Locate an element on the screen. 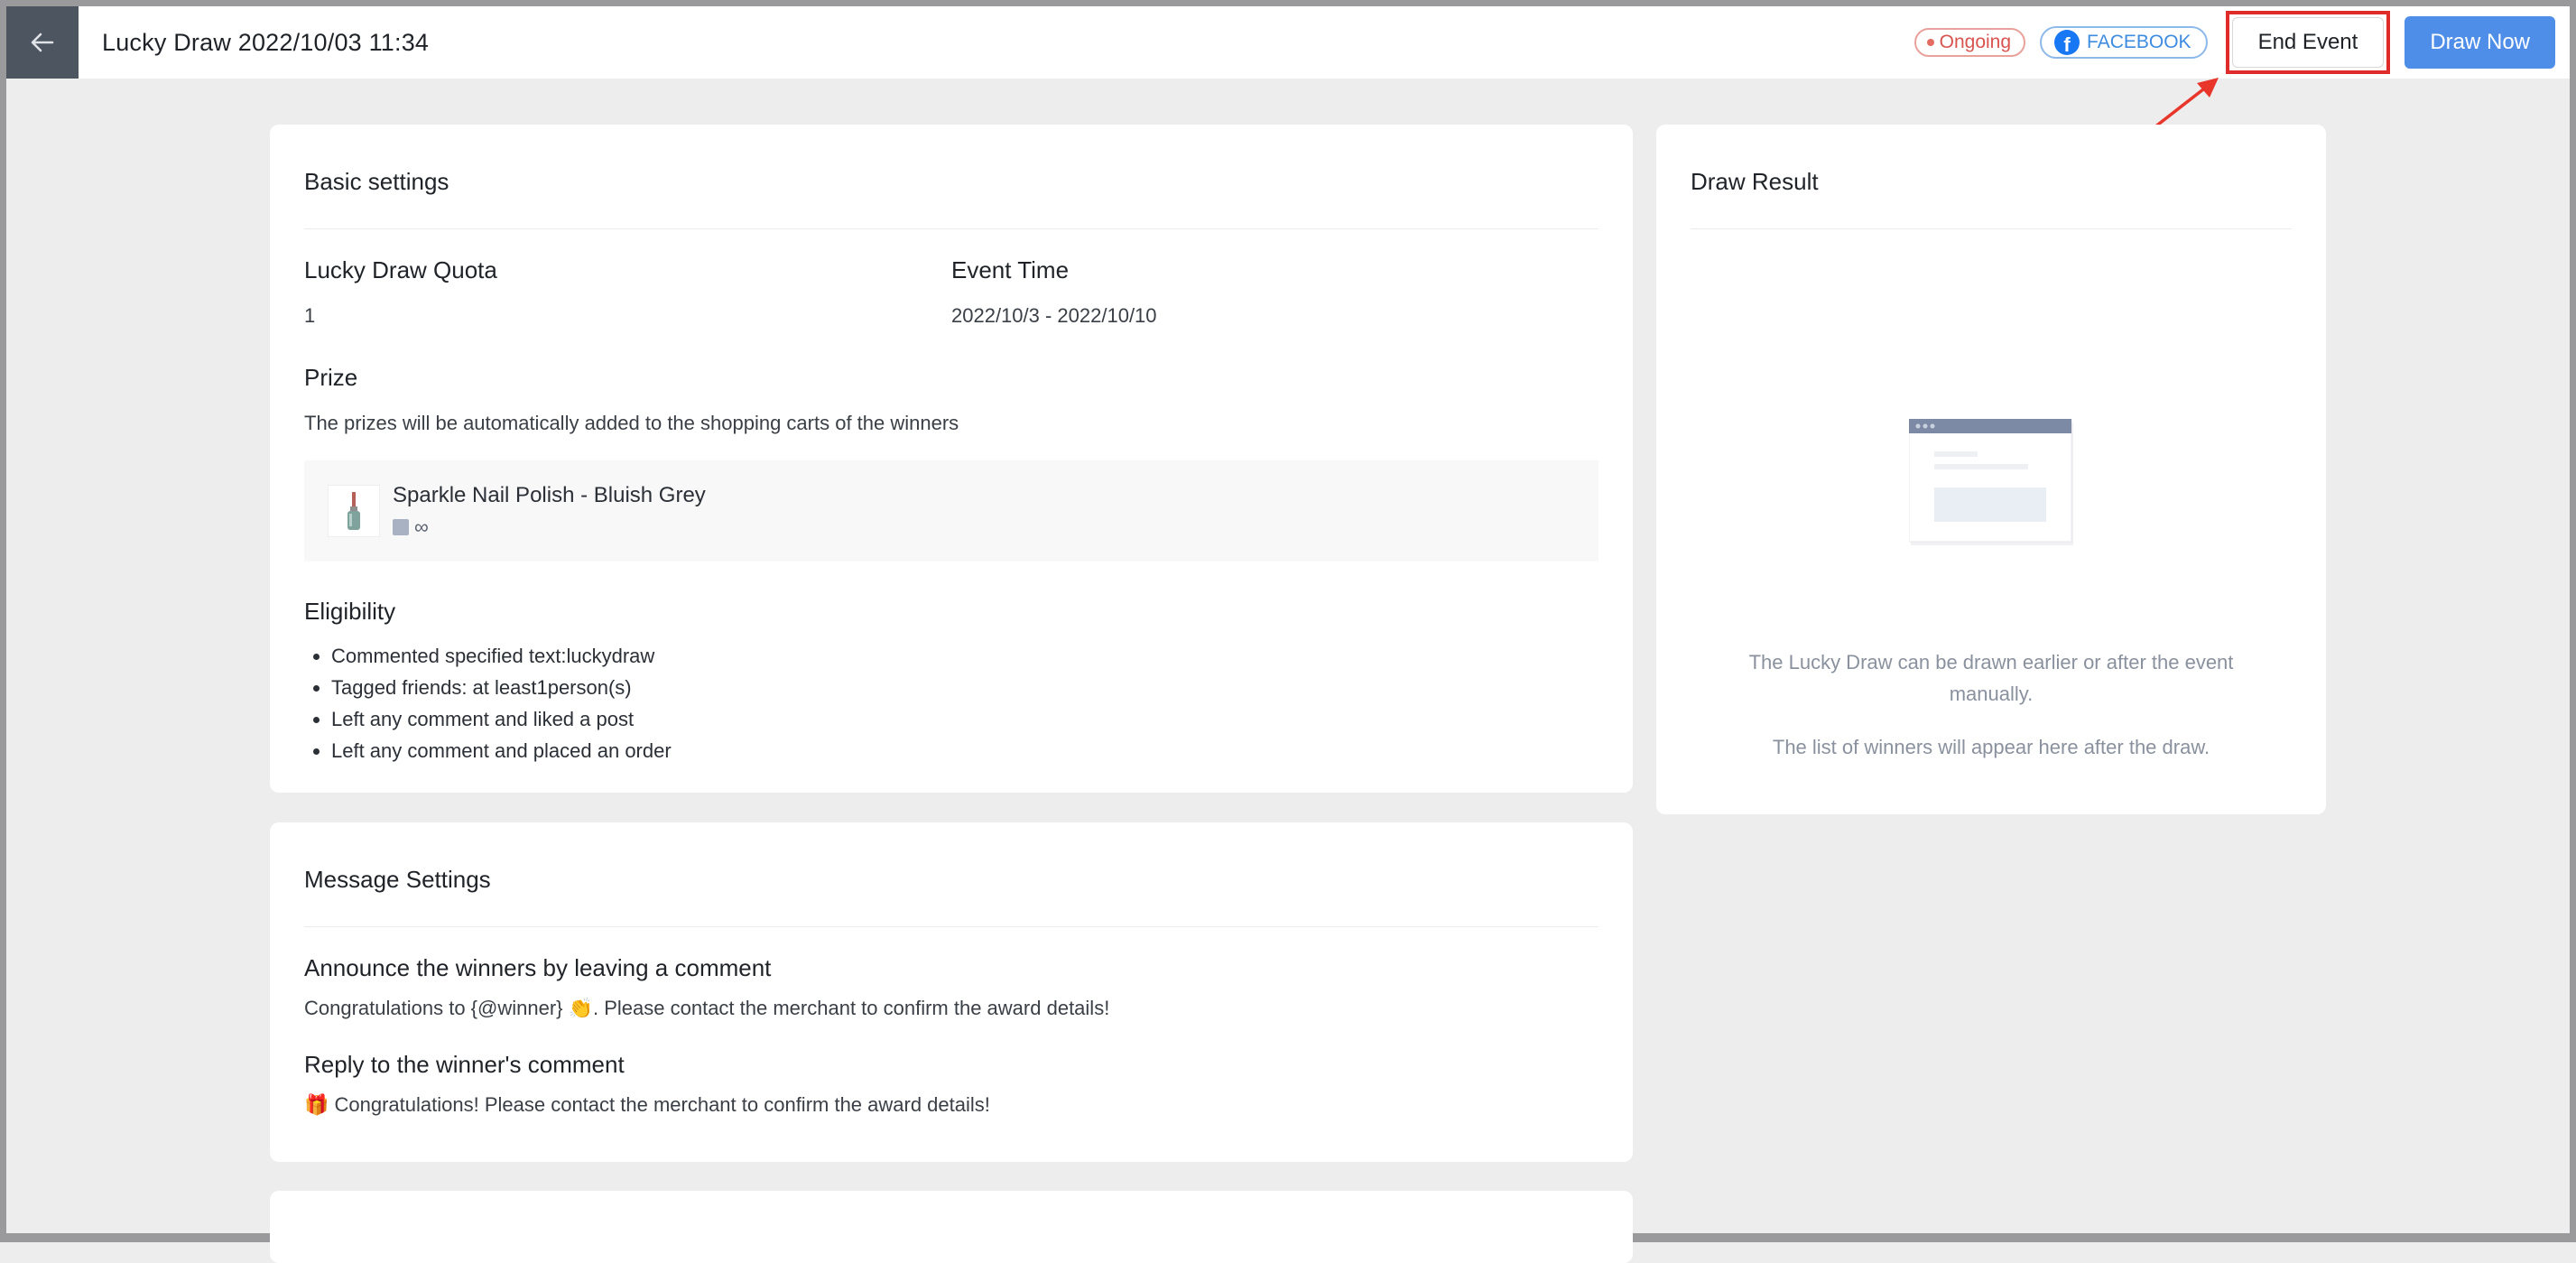  quota-field: Lucky Draw Quota 1 is located at coordinates (627, 292).